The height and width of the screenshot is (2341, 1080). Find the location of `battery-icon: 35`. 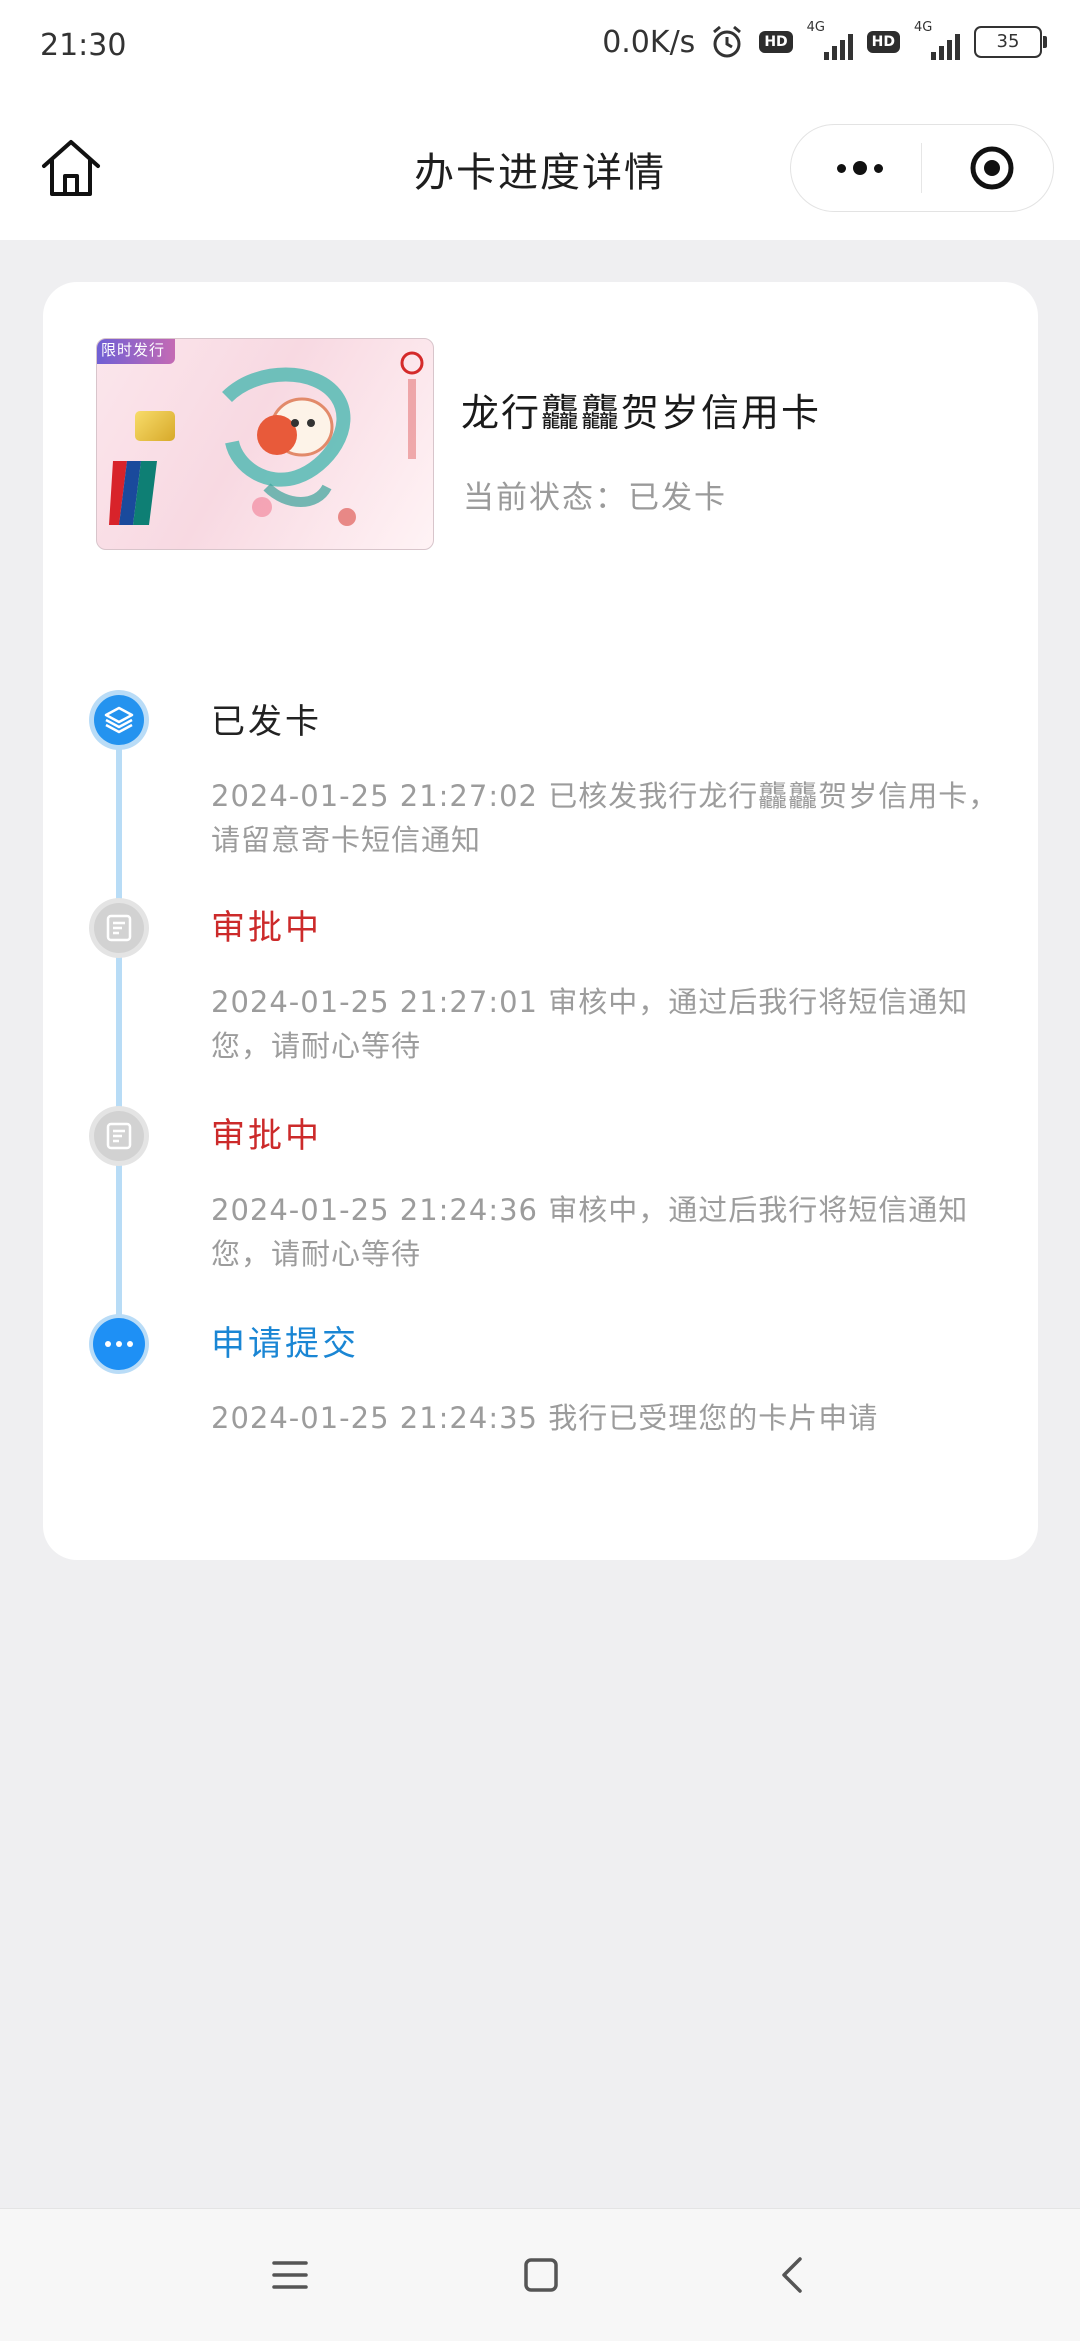

battery-icon: 35 is located at coordinates (1010, 42).